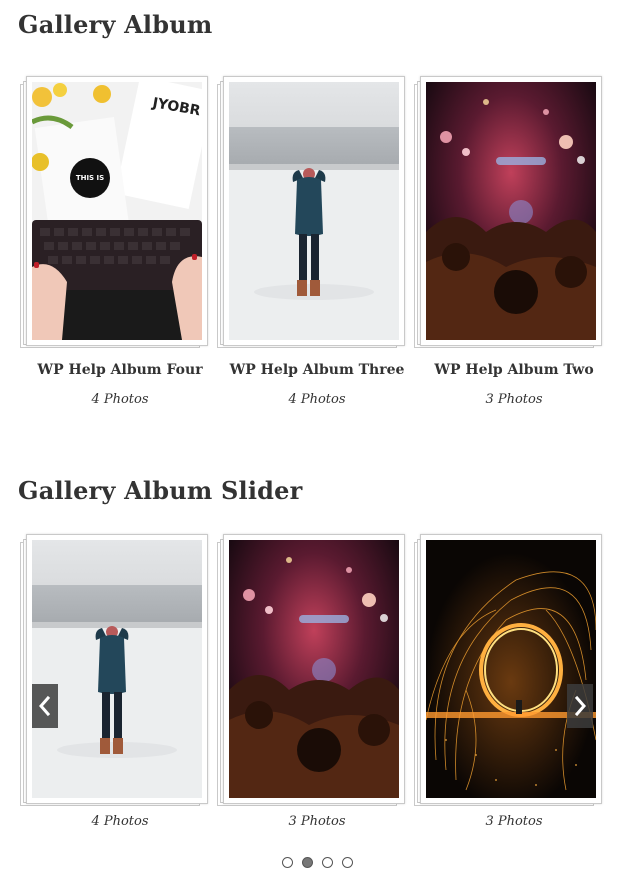 The height and width of the screenshot is (881, 636). I want to click on slider-pagination, so click(319, 860).